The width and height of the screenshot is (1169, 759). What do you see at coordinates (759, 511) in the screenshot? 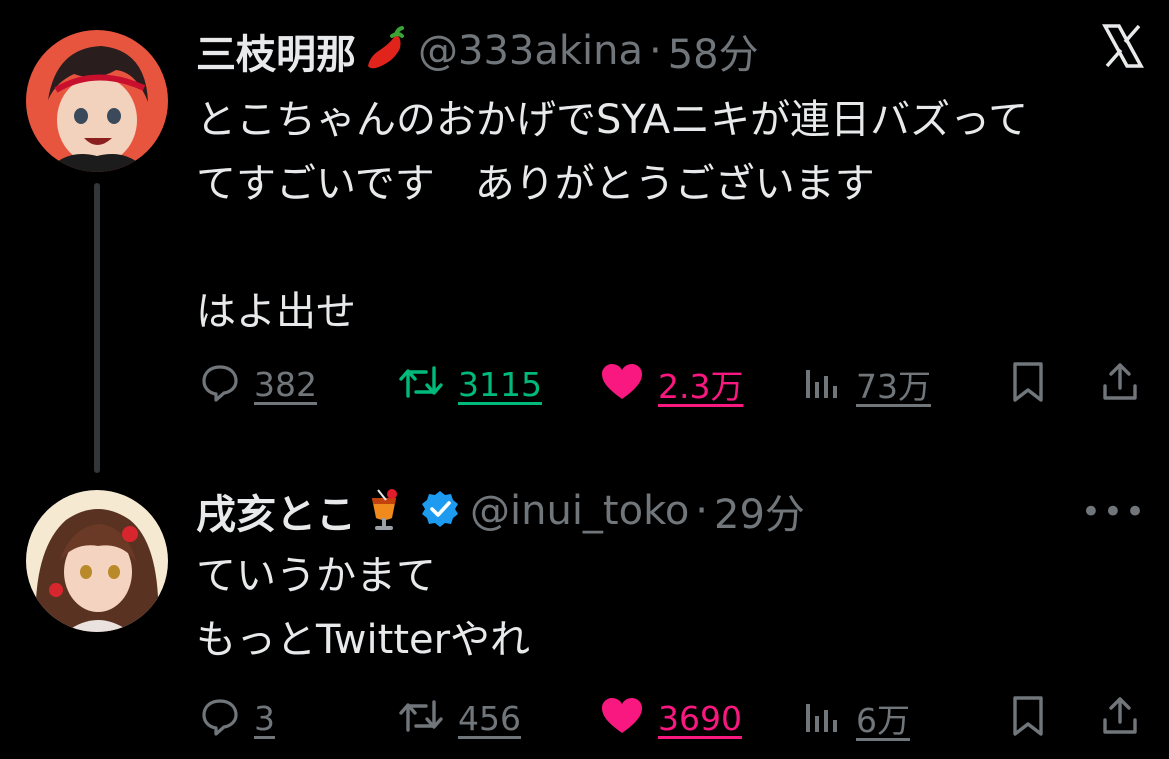
I see `timestamp: 29分` at bounding box center [759, 511].